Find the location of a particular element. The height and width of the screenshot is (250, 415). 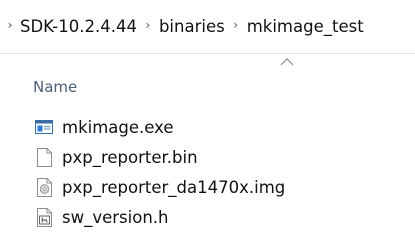

file-row: sw_version.h is located at coordinates (207, 217).